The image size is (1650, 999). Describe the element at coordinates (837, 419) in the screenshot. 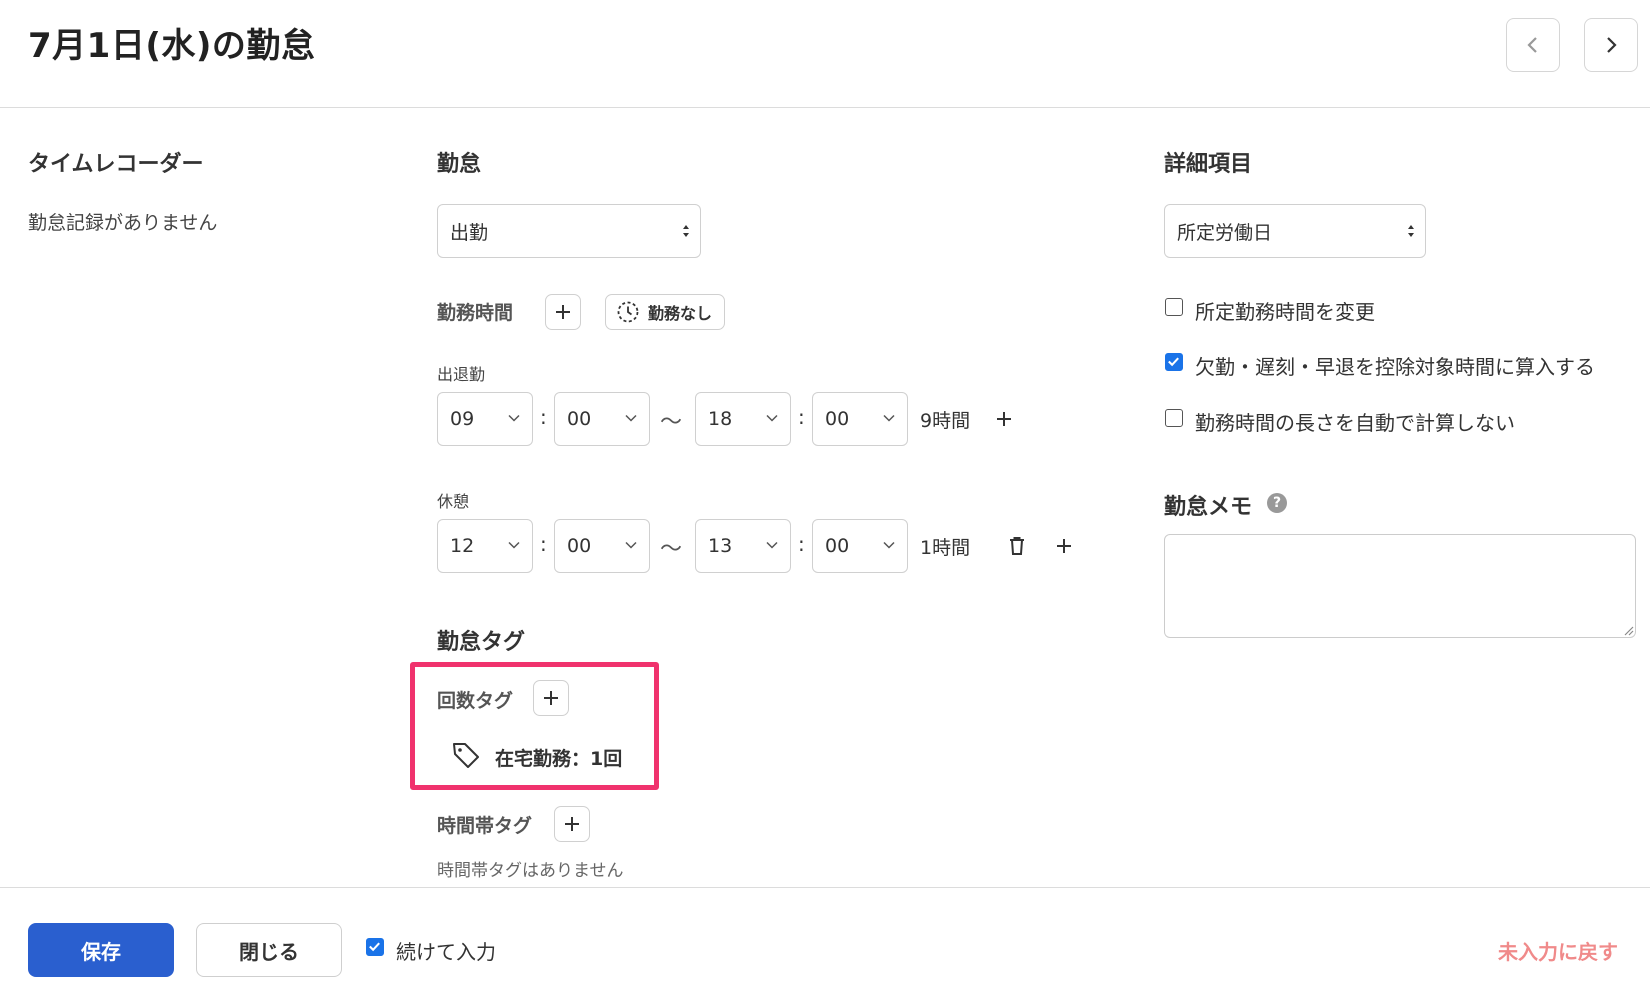

I see `shift-end-min-value: 00` at that location.